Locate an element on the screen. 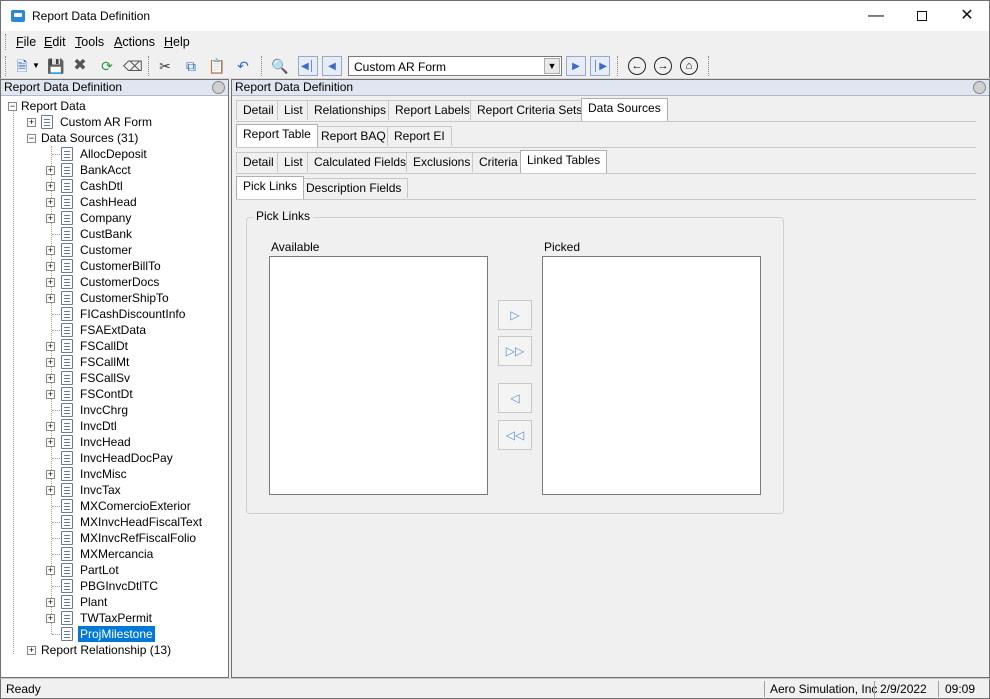 Image resolution: width=990 pixels, height=699 pixels. tab-report-ei: Report EI is located at coordinates (419, 136).